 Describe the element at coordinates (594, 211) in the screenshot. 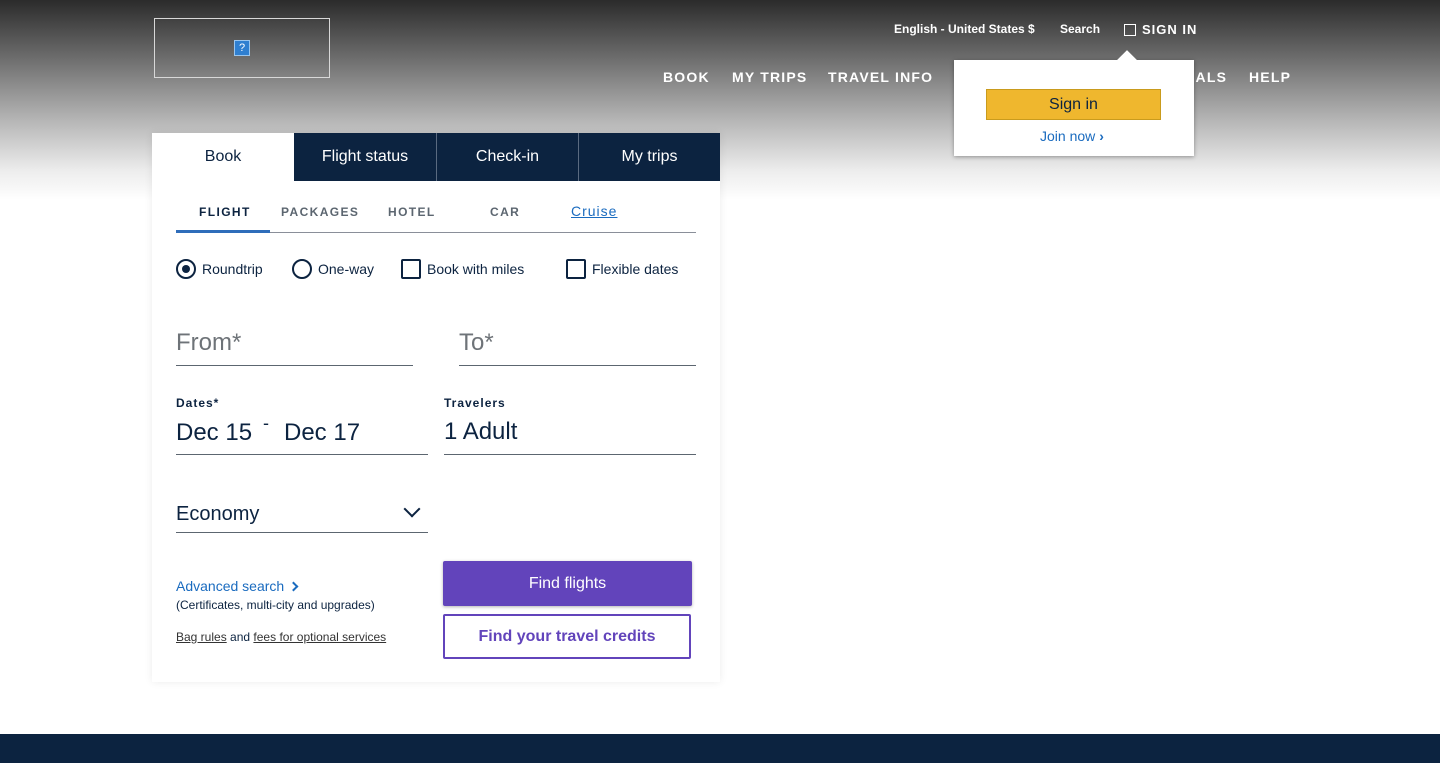

I see `subtab-cruise: Cruise` at that location.